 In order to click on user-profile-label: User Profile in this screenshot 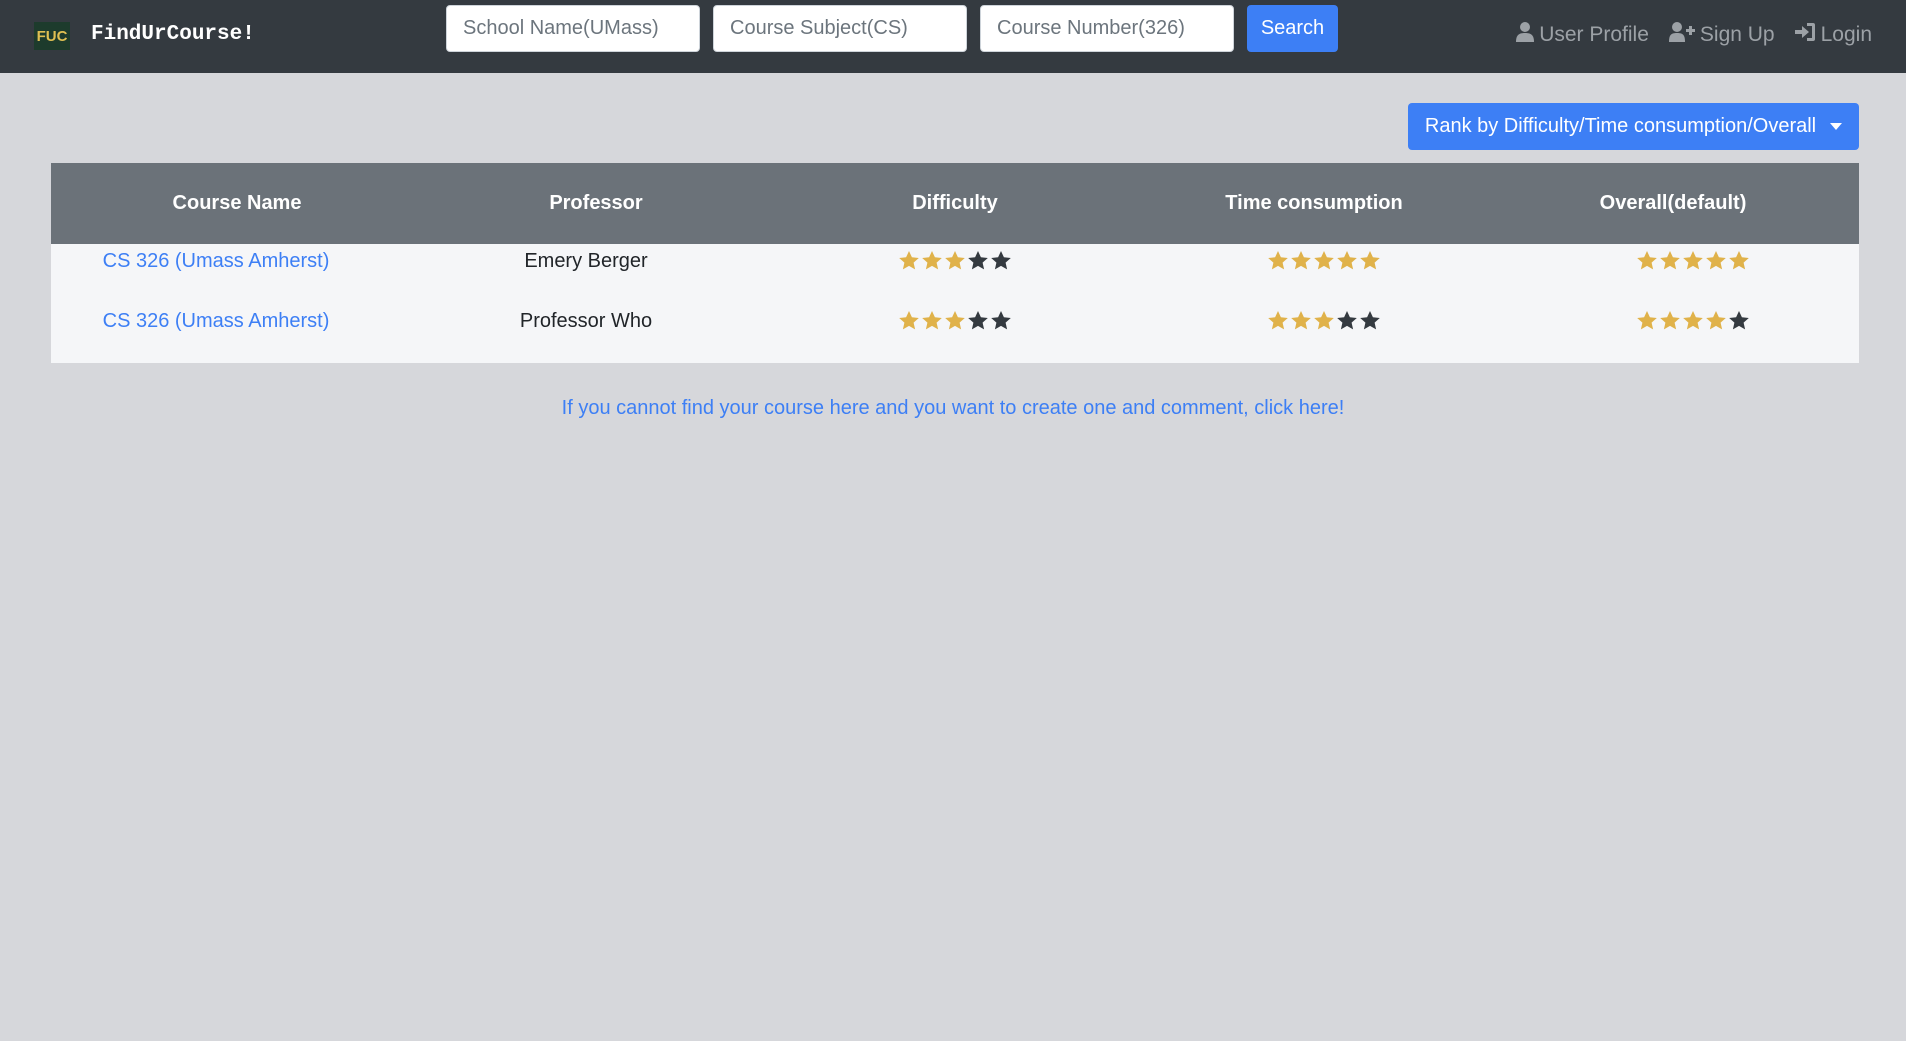, I will do `click(1594, 34)`.